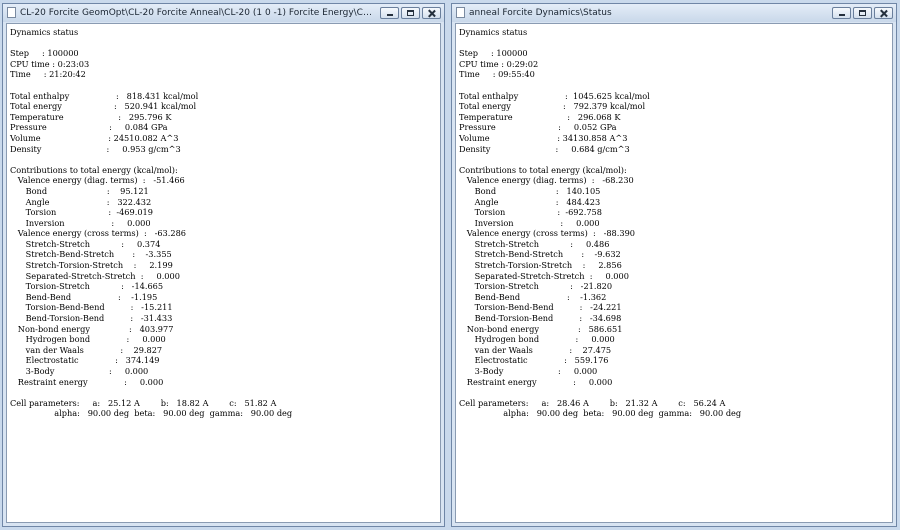  I want to click on window-title: anneal Forcite Dynamics\Status, so click(540, 13).